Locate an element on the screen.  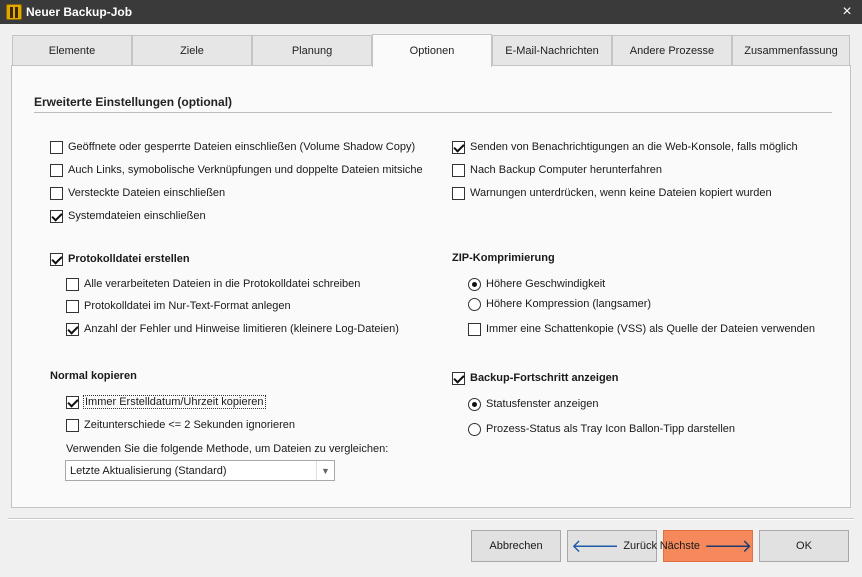
option-hidden-files: Versteckte Dateien einschließen is located at coordinates (137, 193).